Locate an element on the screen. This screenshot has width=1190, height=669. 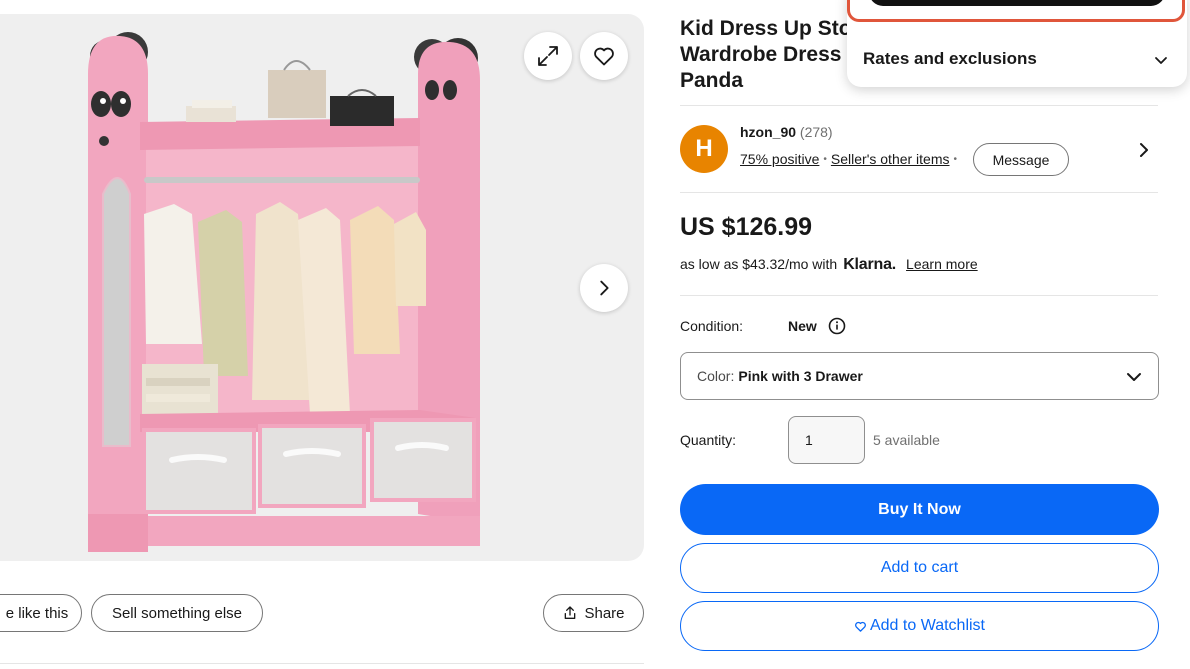
condition-info-button is located at coordinates (837, 328).